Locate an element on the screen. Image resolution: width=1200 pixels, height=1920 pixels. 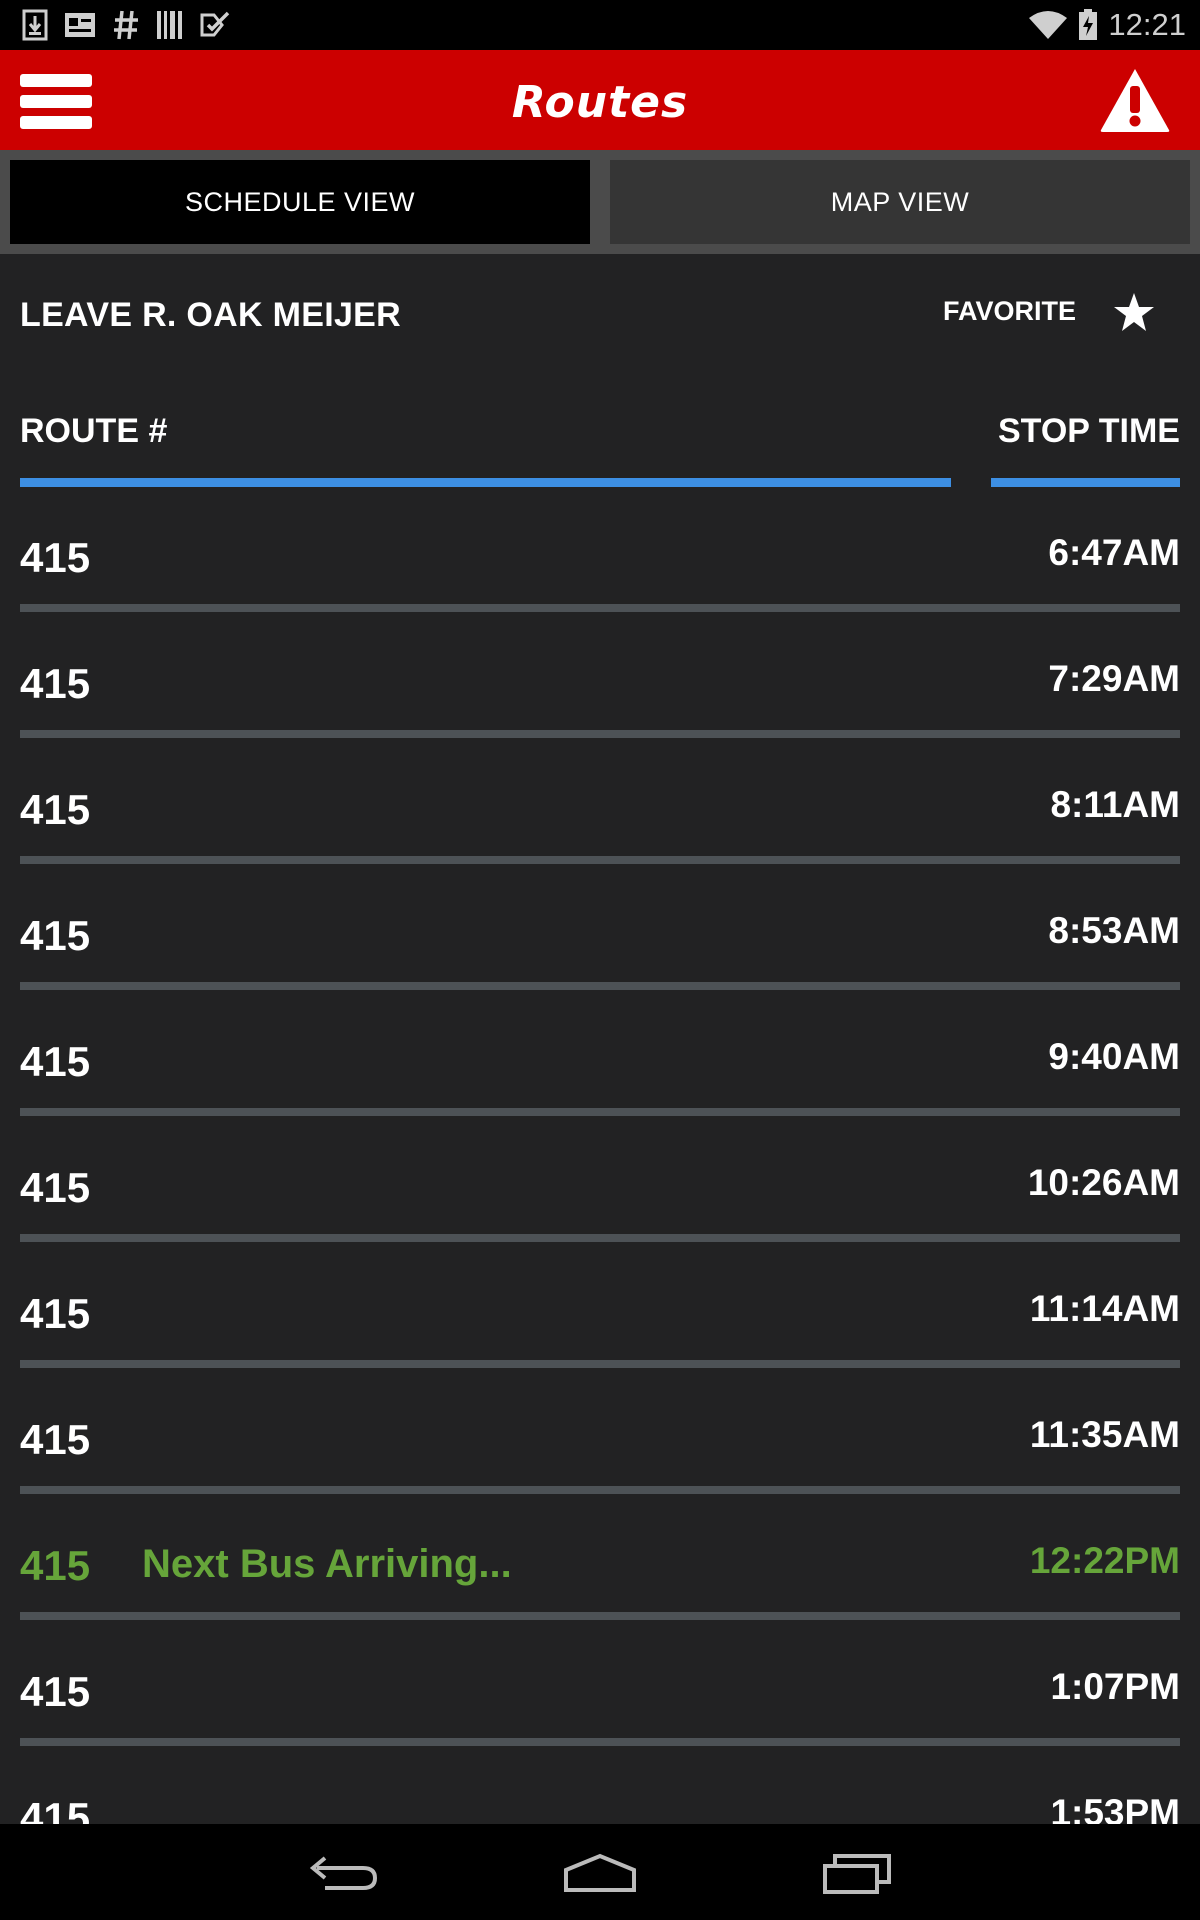
stop-title: LEAVE R. OAK MEIJER is located at coordinates (211, 315).